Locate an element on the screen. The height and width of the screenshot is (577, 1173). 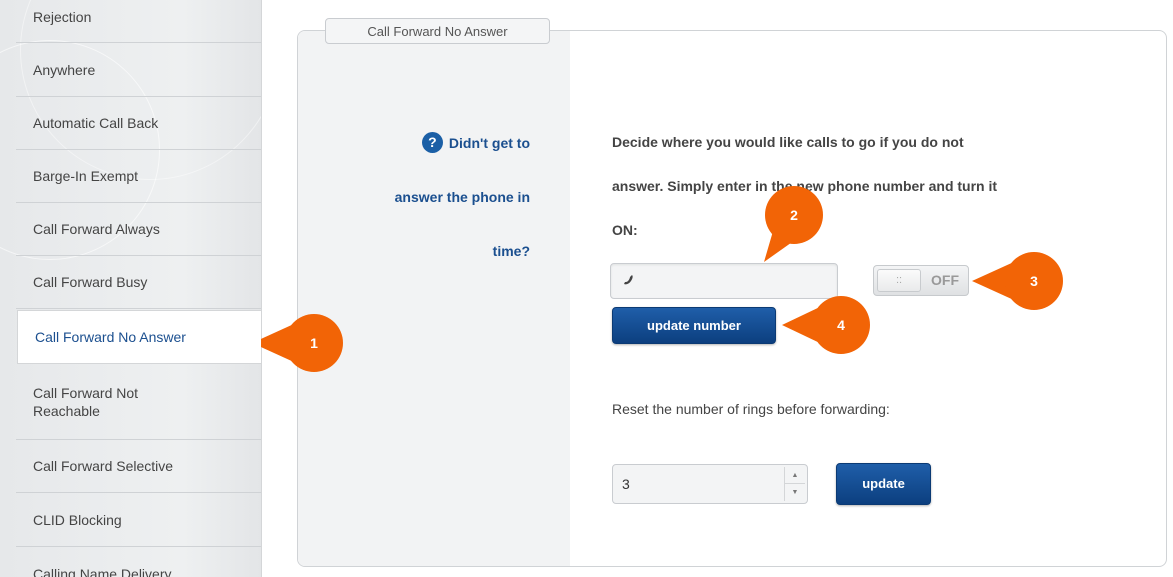
sidebar-item-calling-name-delivery: Calling Name Delivery is located at coordinates (138, 562).